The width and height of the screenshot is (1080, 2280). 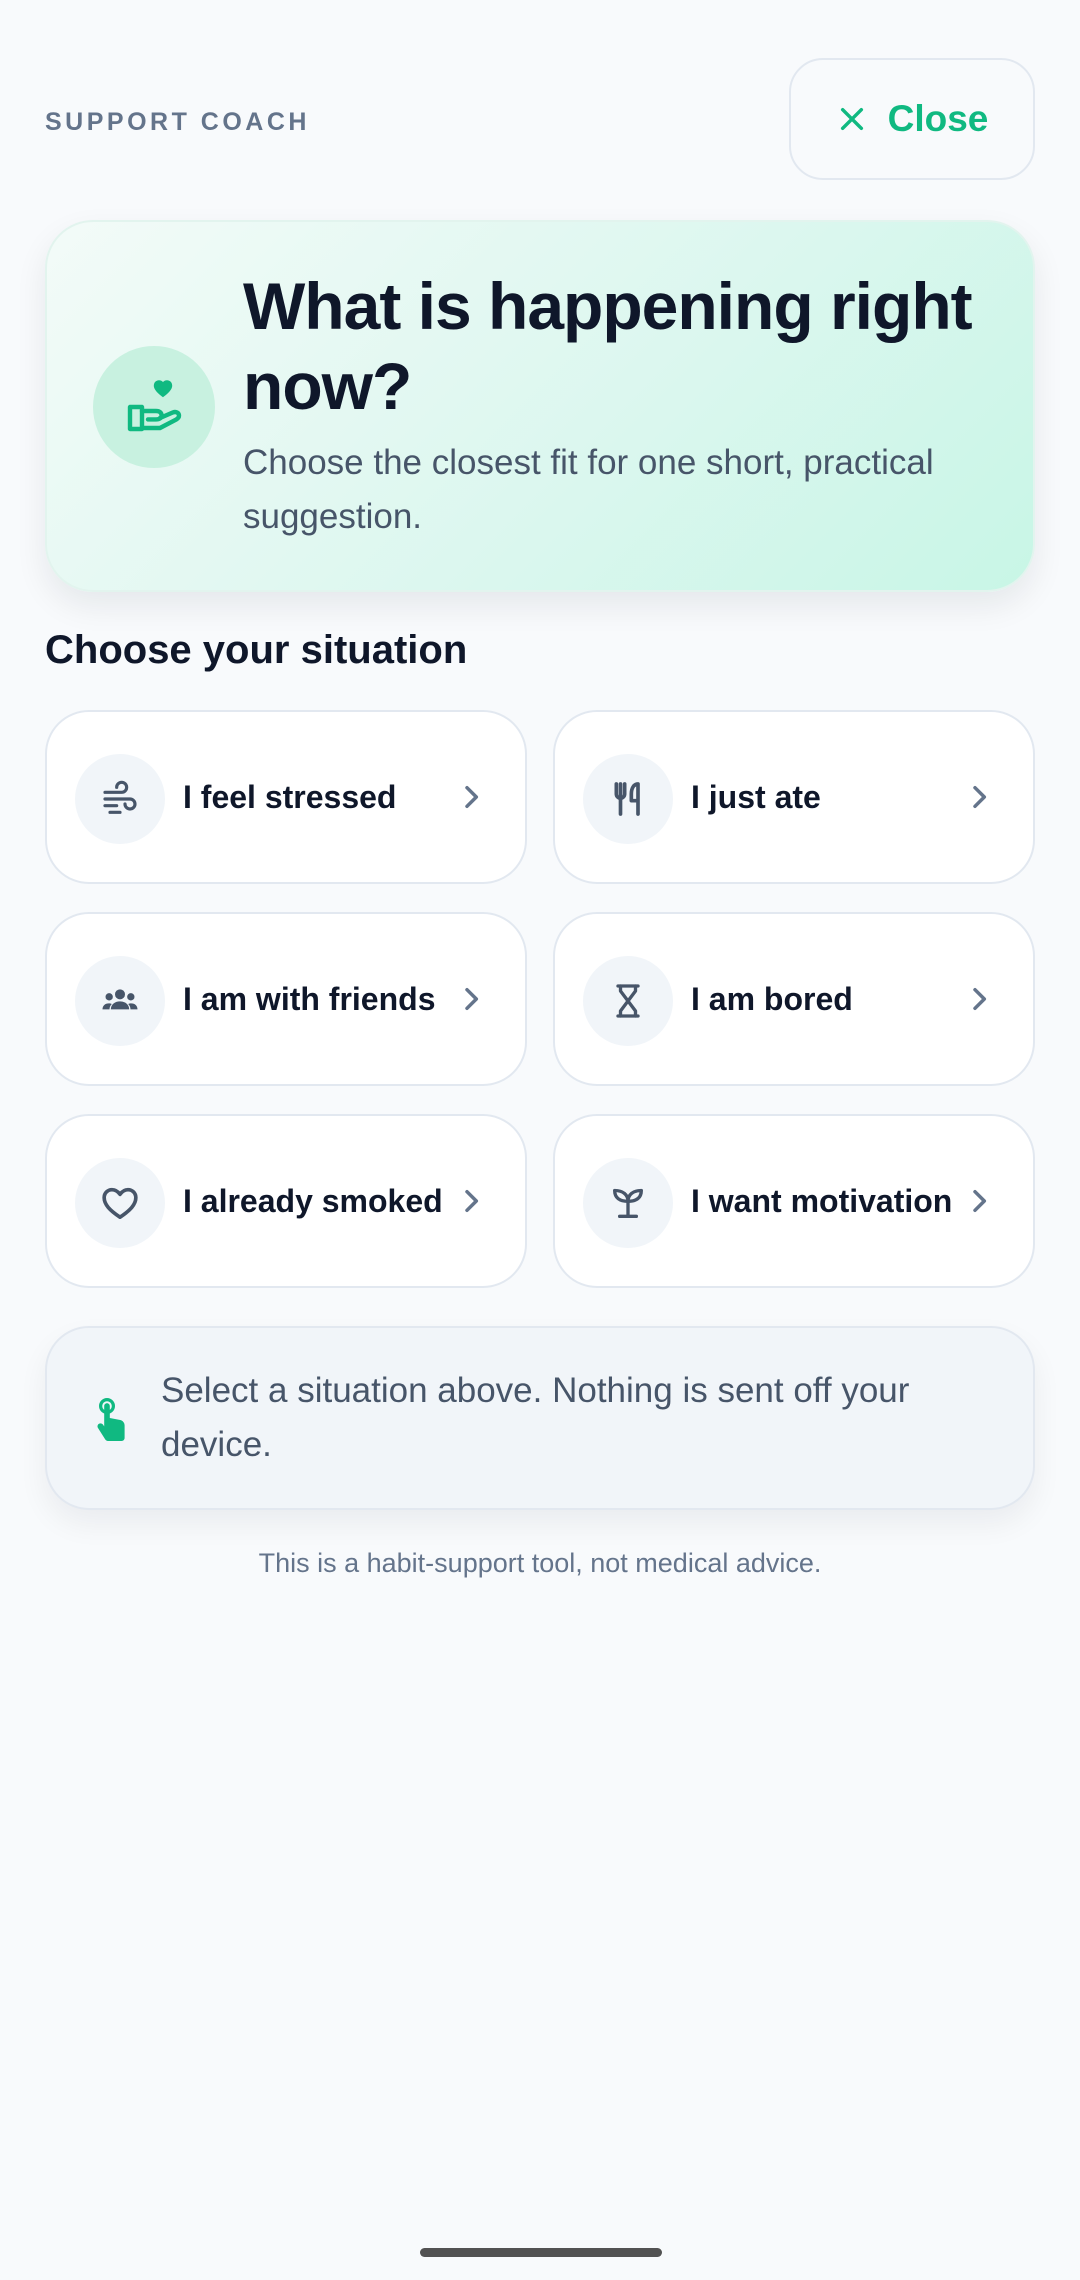 What do you see at coordinates (120, 1001) in the screenshot?
I see `people-icon` at bounding box center [120, 1001].